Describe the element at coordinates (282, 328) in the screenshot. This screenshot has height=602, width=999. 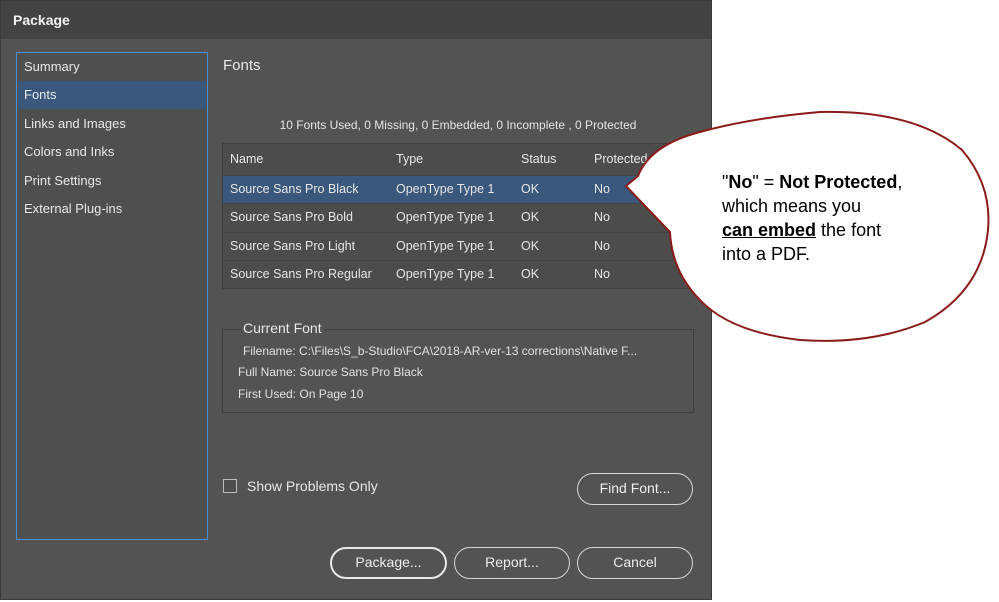
I see `current-font-title: Current Font` at that location.